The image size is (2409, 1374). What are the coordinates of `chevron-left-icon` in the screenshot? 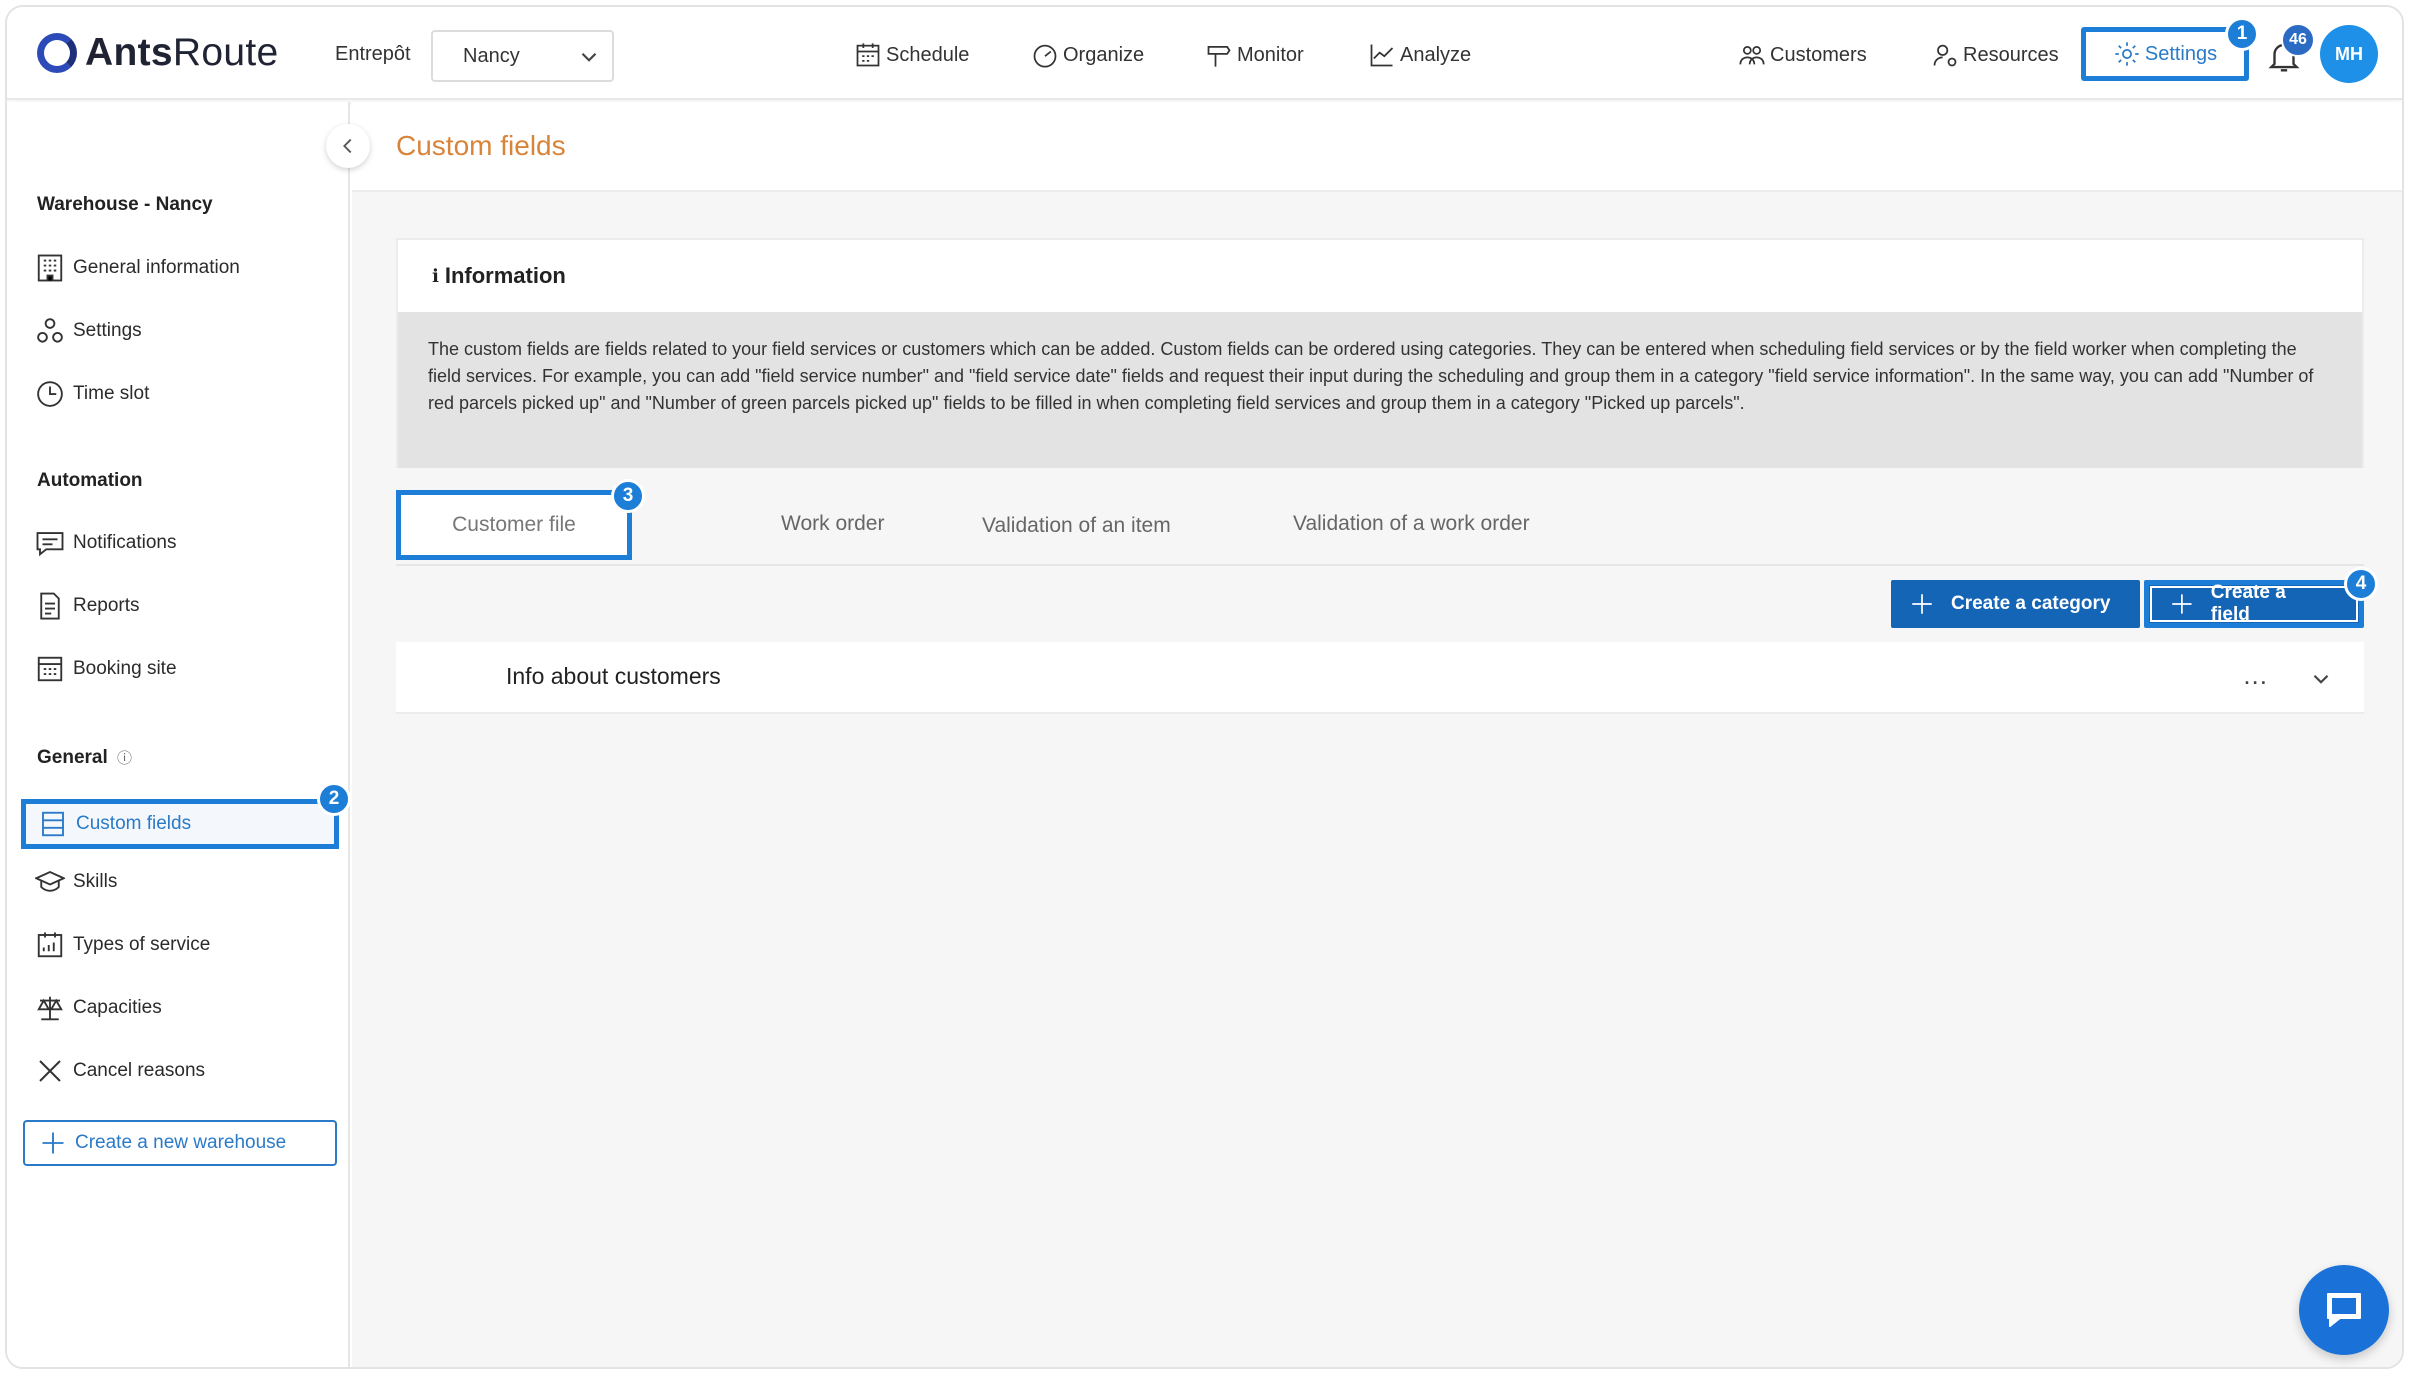 It's located at (347, 146).